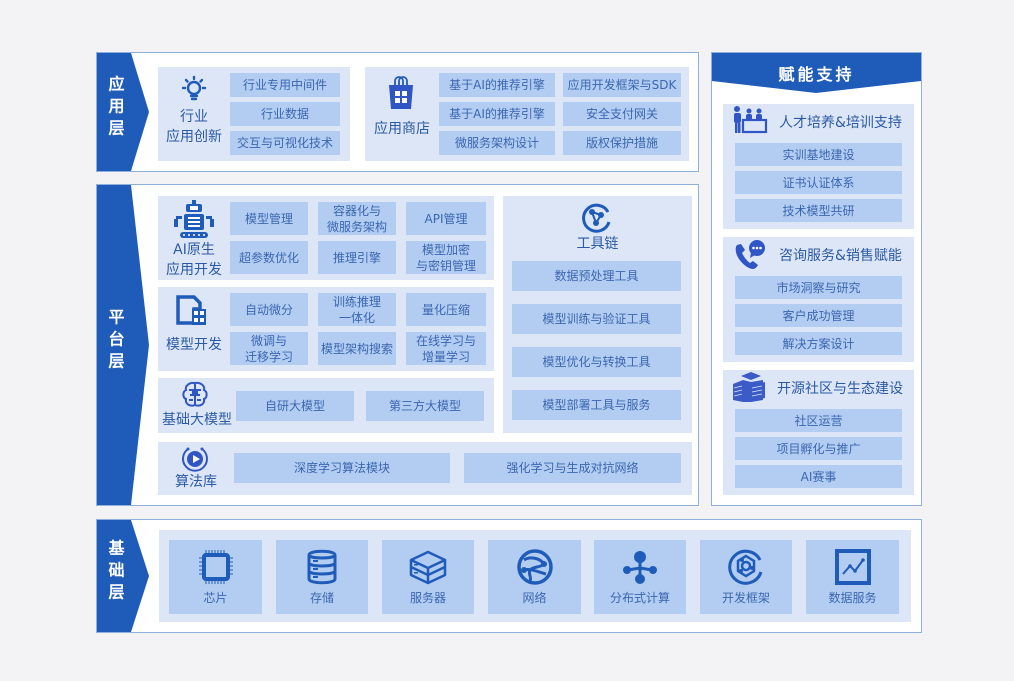 Image resolution: width=1014 pixels, height=681 pixels. Describe the element at coordinates (818, 448) in the screenshot. I see `support-item: 项目孵化与推广` at that location.